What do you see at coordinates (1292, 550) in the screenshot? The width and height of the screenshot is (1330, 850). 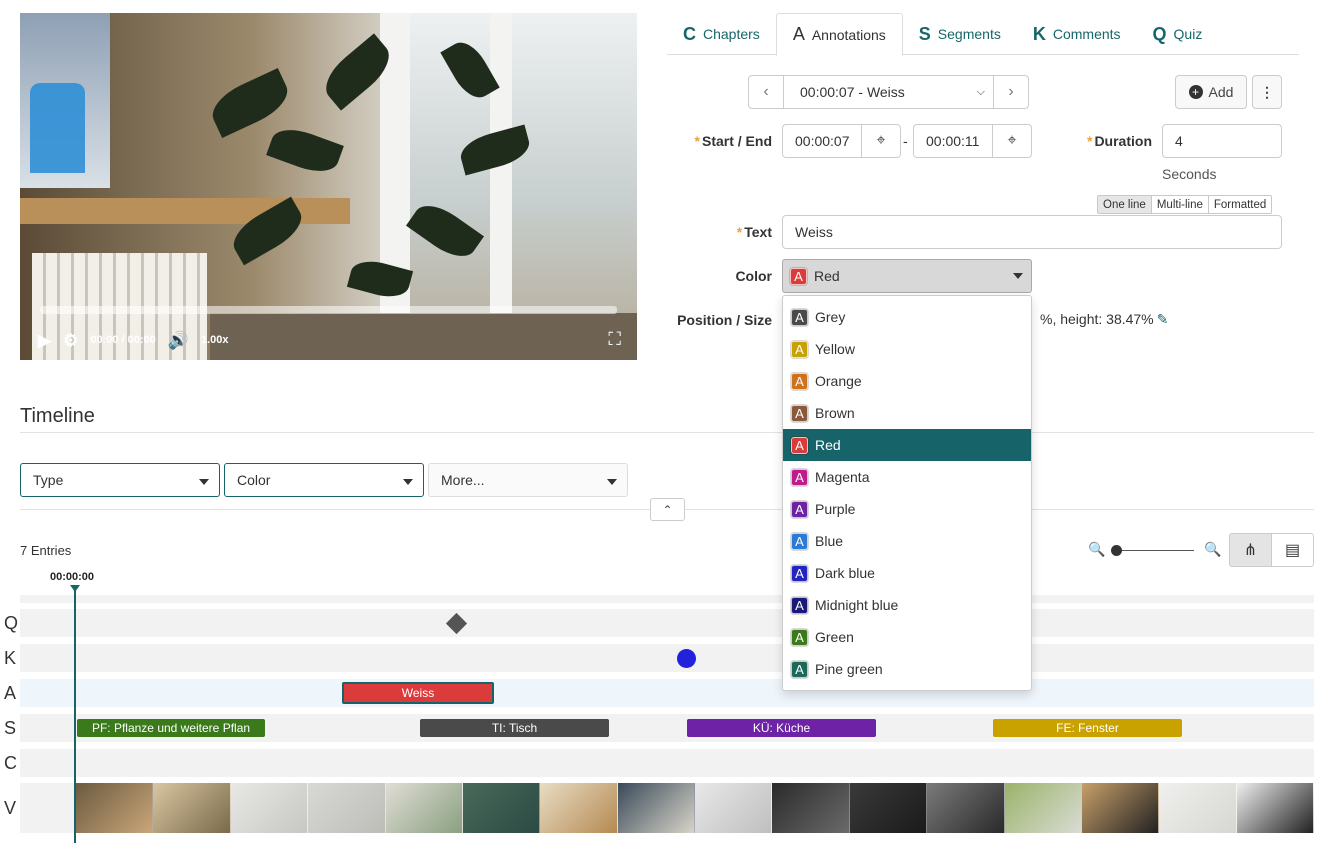 I see `list-view-icon: ▤` at bounding box center [1292, 550].